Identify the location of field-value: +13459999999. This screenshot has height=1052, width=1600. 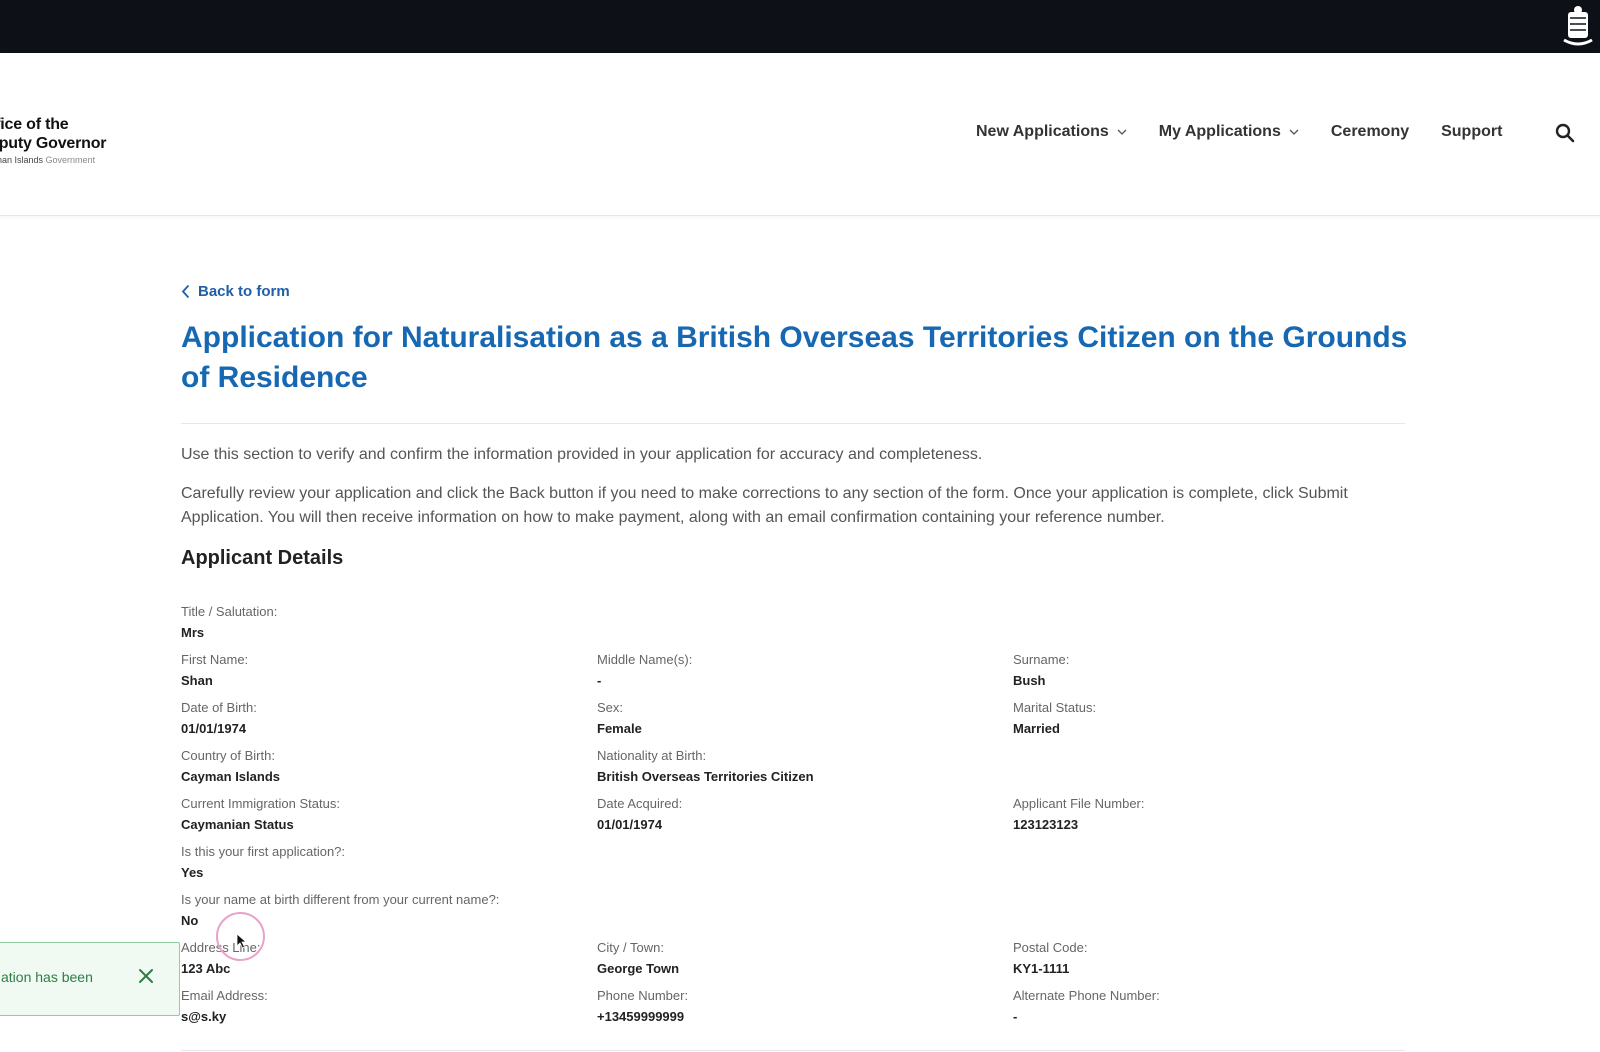
(641, 1016).